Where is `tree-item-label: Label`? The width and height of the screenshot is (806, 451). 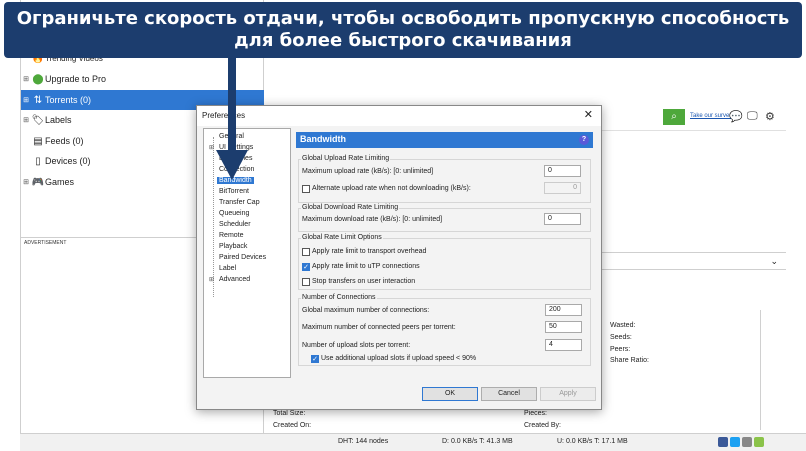 tree-item-label: Label is located at coordinates (227, 268).